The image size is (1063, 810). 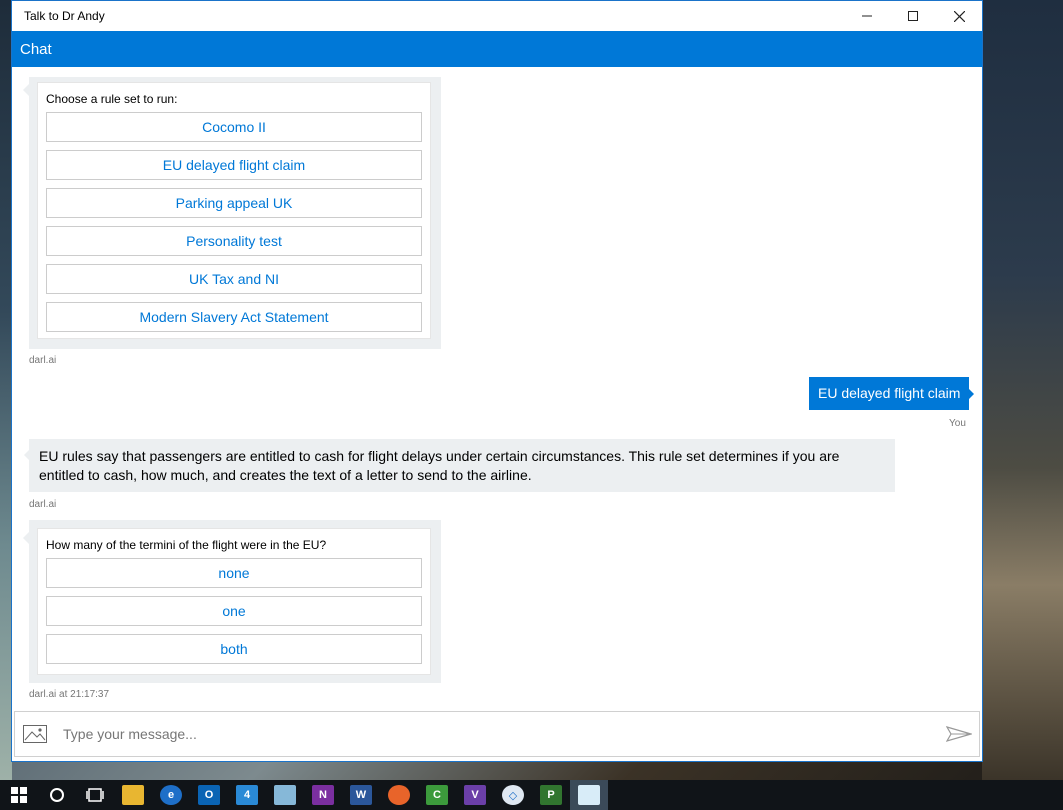 I want to click on taskbar: e O 4 N W C V ◇ P, so click(x=531, y=795).